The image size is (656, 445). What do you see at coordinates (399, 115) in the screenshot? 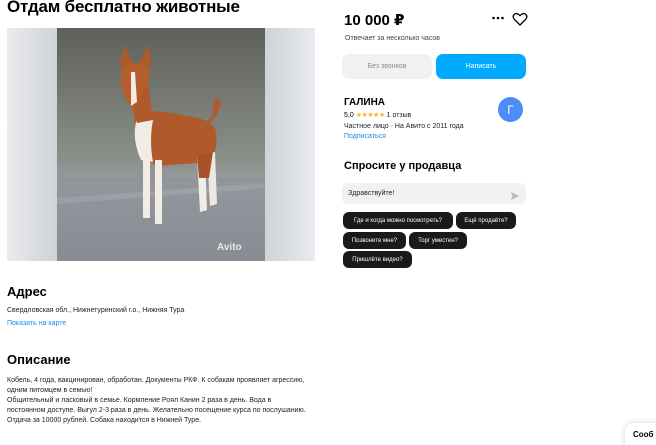
I see `reviews-link: 1 отзыв` at bounding box center [399, 115].